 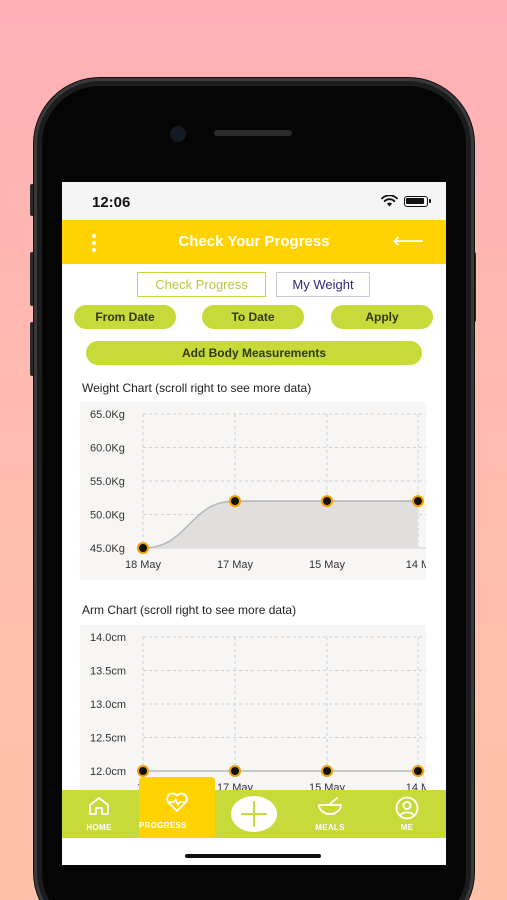 I want to click on status-bar: 12:06, so click(x=254, y=201).